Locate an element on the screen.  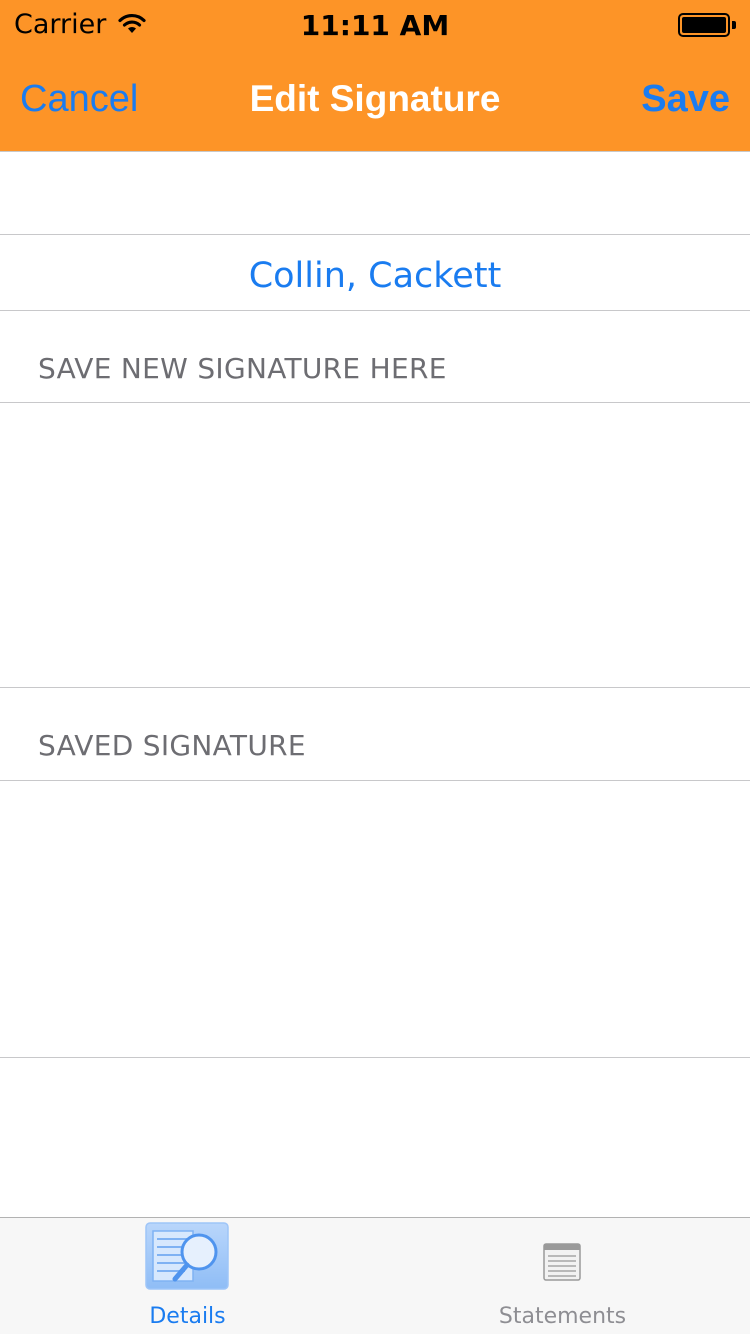
saved-signature-header: SAVED SIGNATURE is located at coordinates (172, 745).